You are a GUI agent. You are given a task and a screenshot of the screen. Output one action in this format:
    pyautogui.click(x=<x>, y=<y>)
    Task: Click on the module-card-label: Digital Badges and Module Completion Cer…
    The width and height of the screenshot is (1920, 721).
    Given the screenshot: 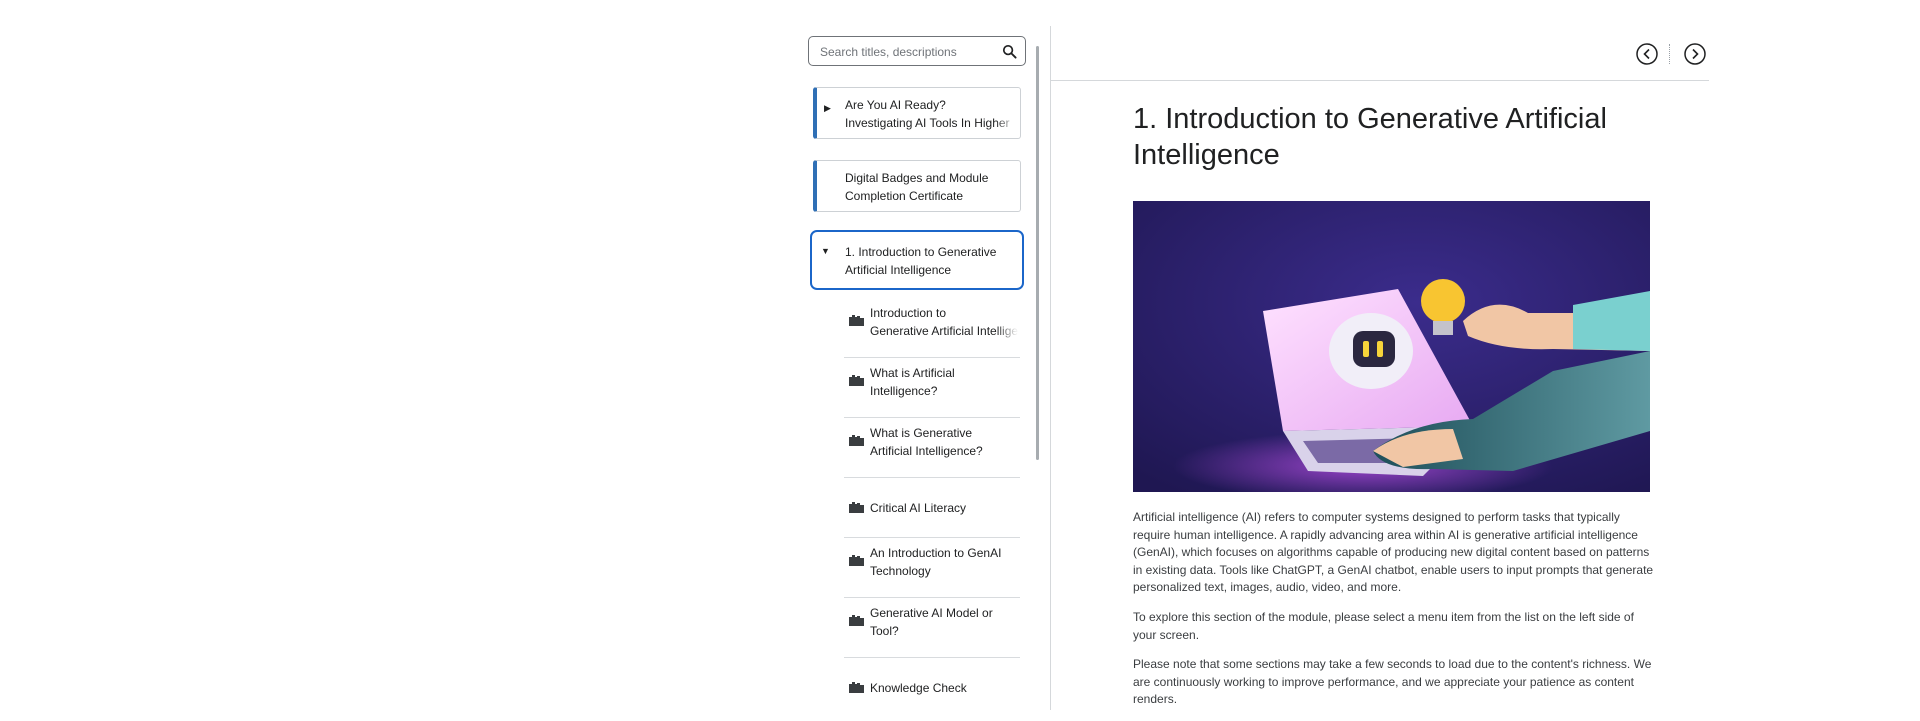 What is the action you would take?
    pyautogui.click(x=917, y=187)
    